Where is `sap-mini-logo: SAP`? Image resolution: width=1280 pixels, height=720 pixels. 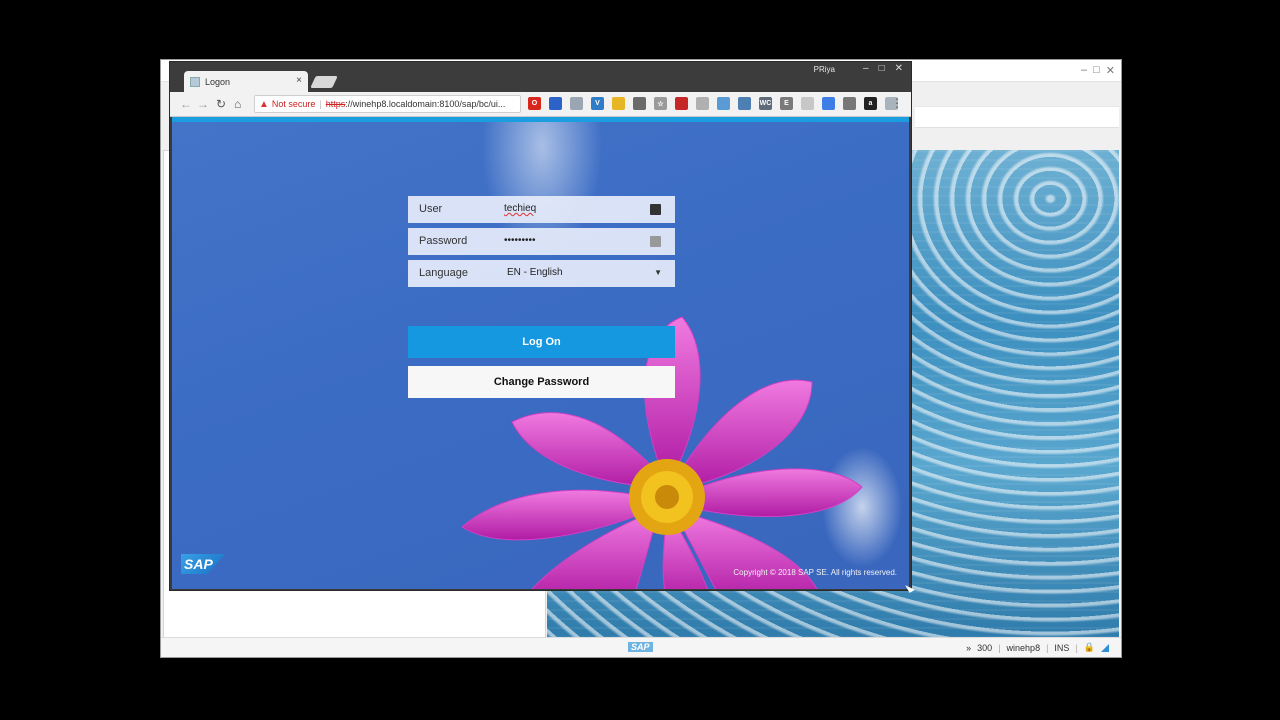 sap-mini-logo: SAP is located at coordinates (640, 647).